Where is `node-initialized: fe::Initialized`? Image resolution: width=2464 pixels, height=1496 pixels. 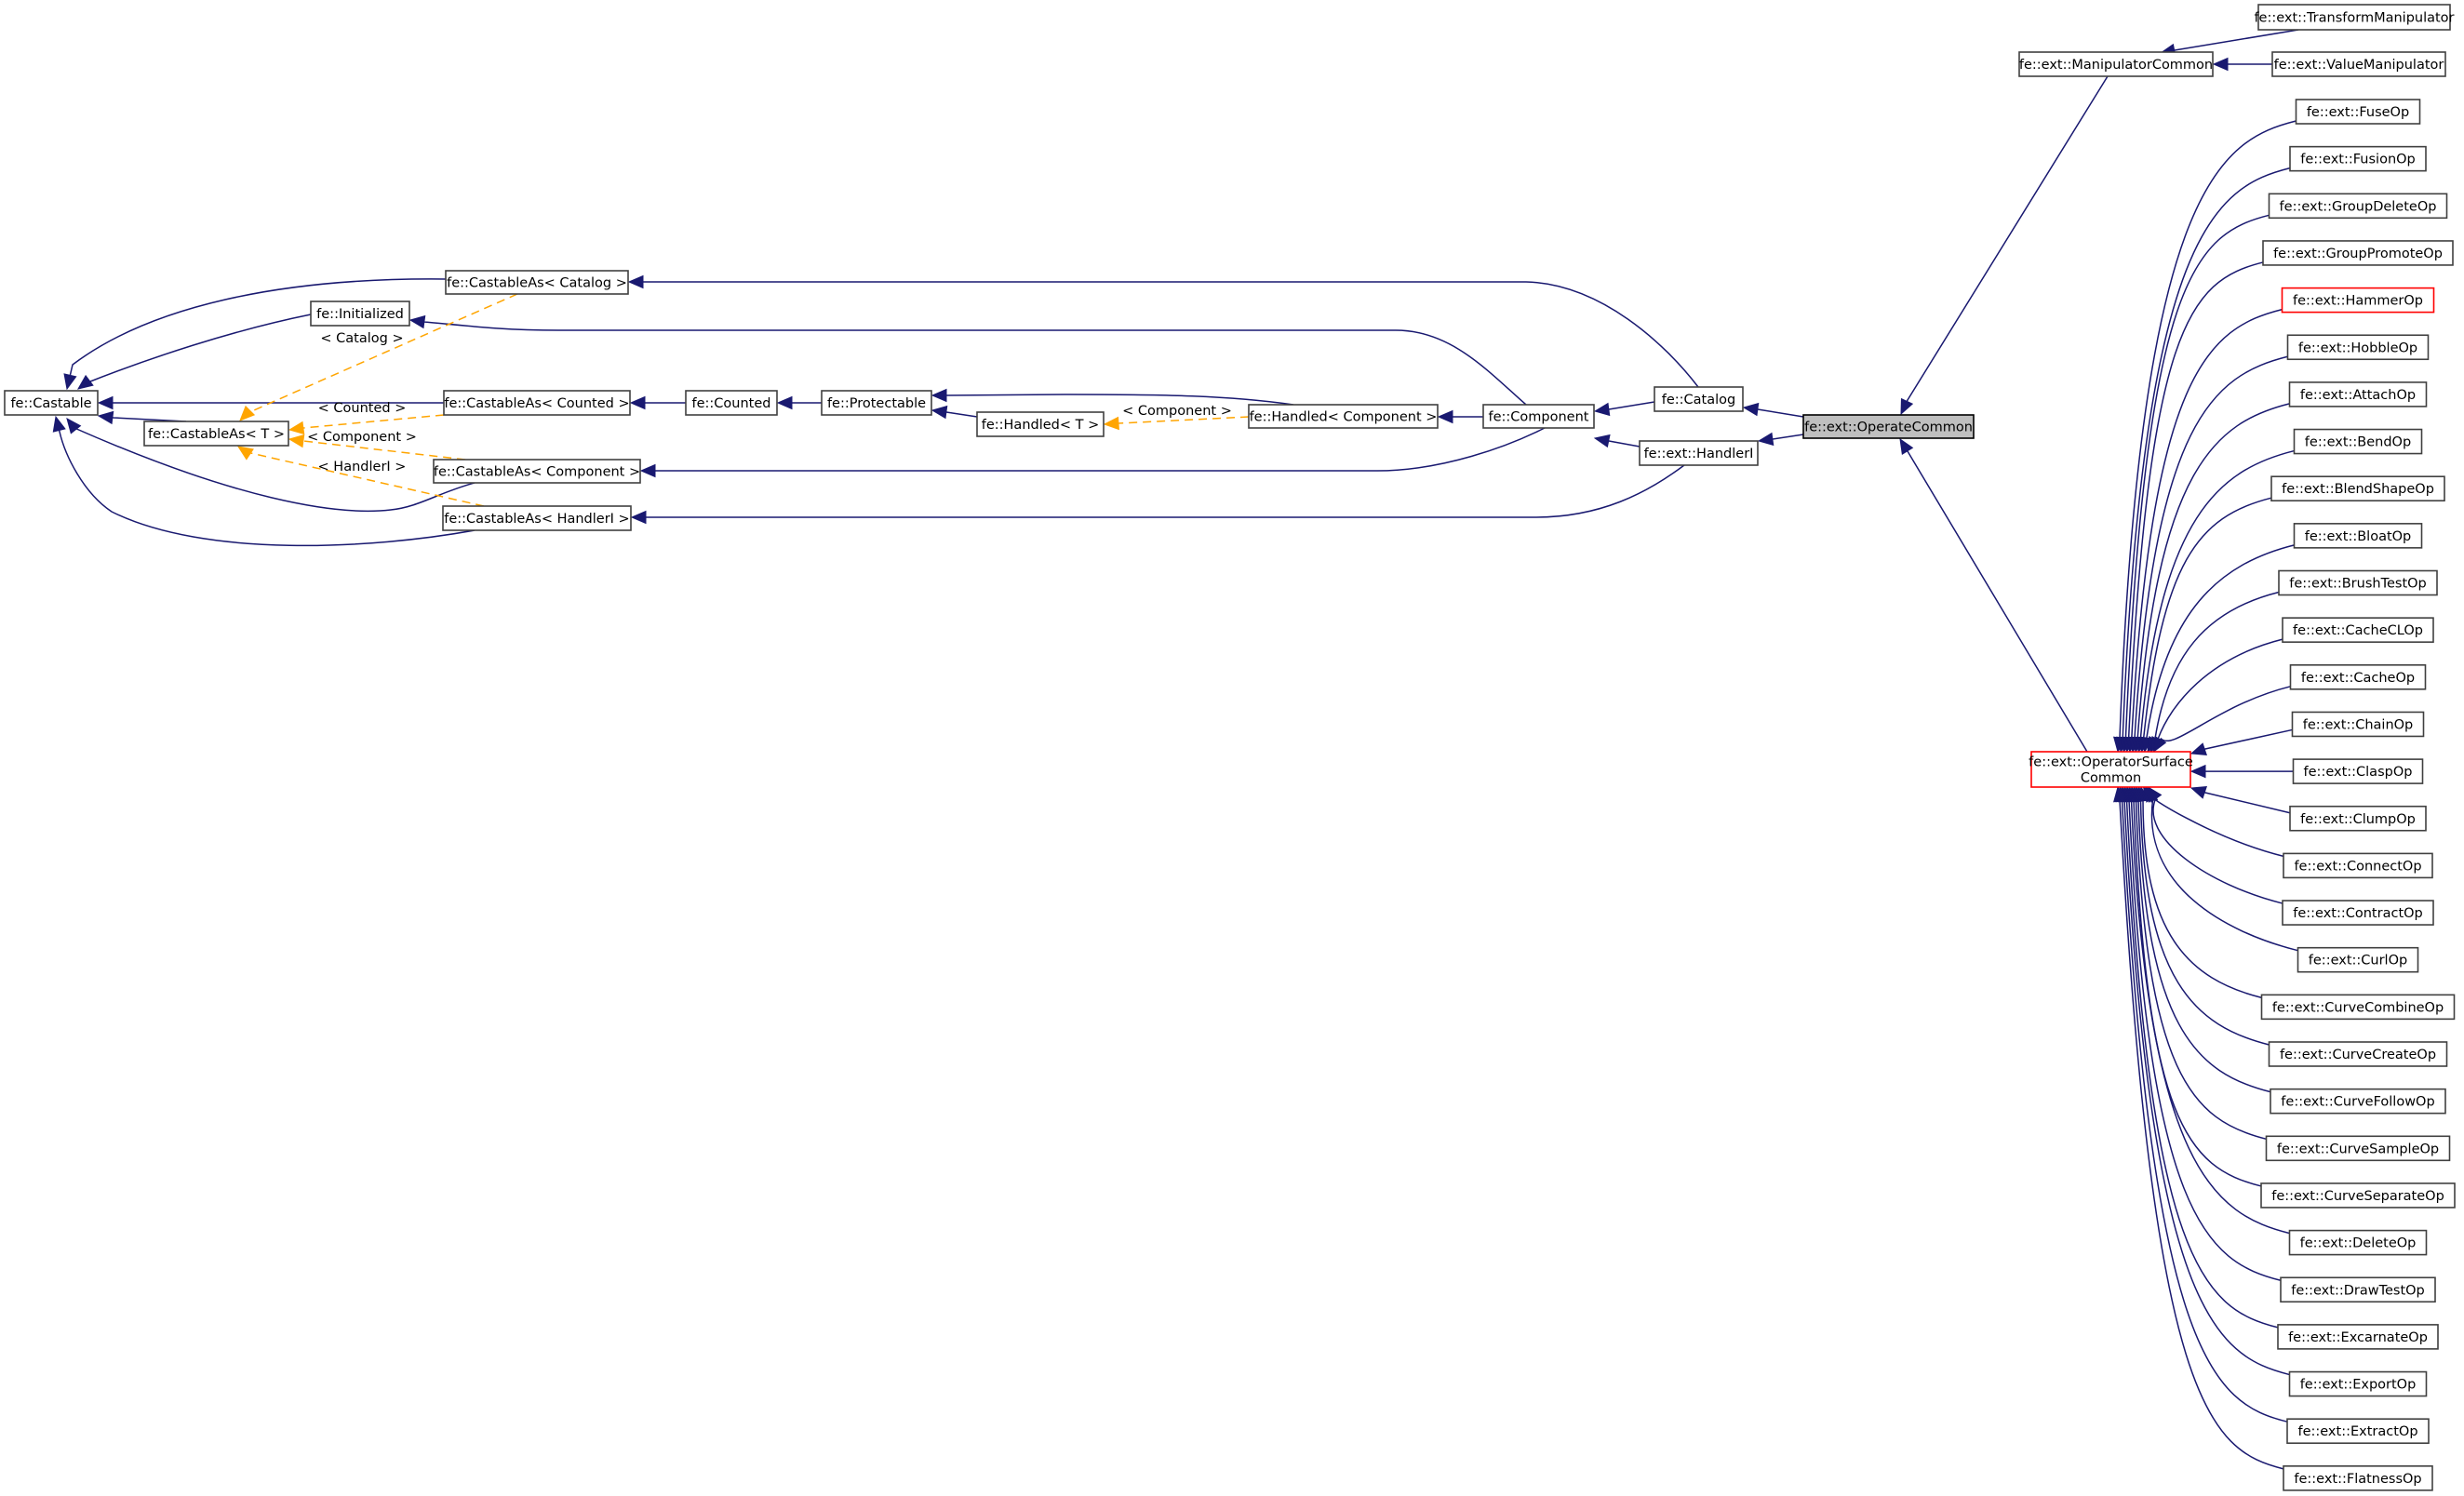 node-initialized: fe::Initialized is located at coordinates (360, 314).